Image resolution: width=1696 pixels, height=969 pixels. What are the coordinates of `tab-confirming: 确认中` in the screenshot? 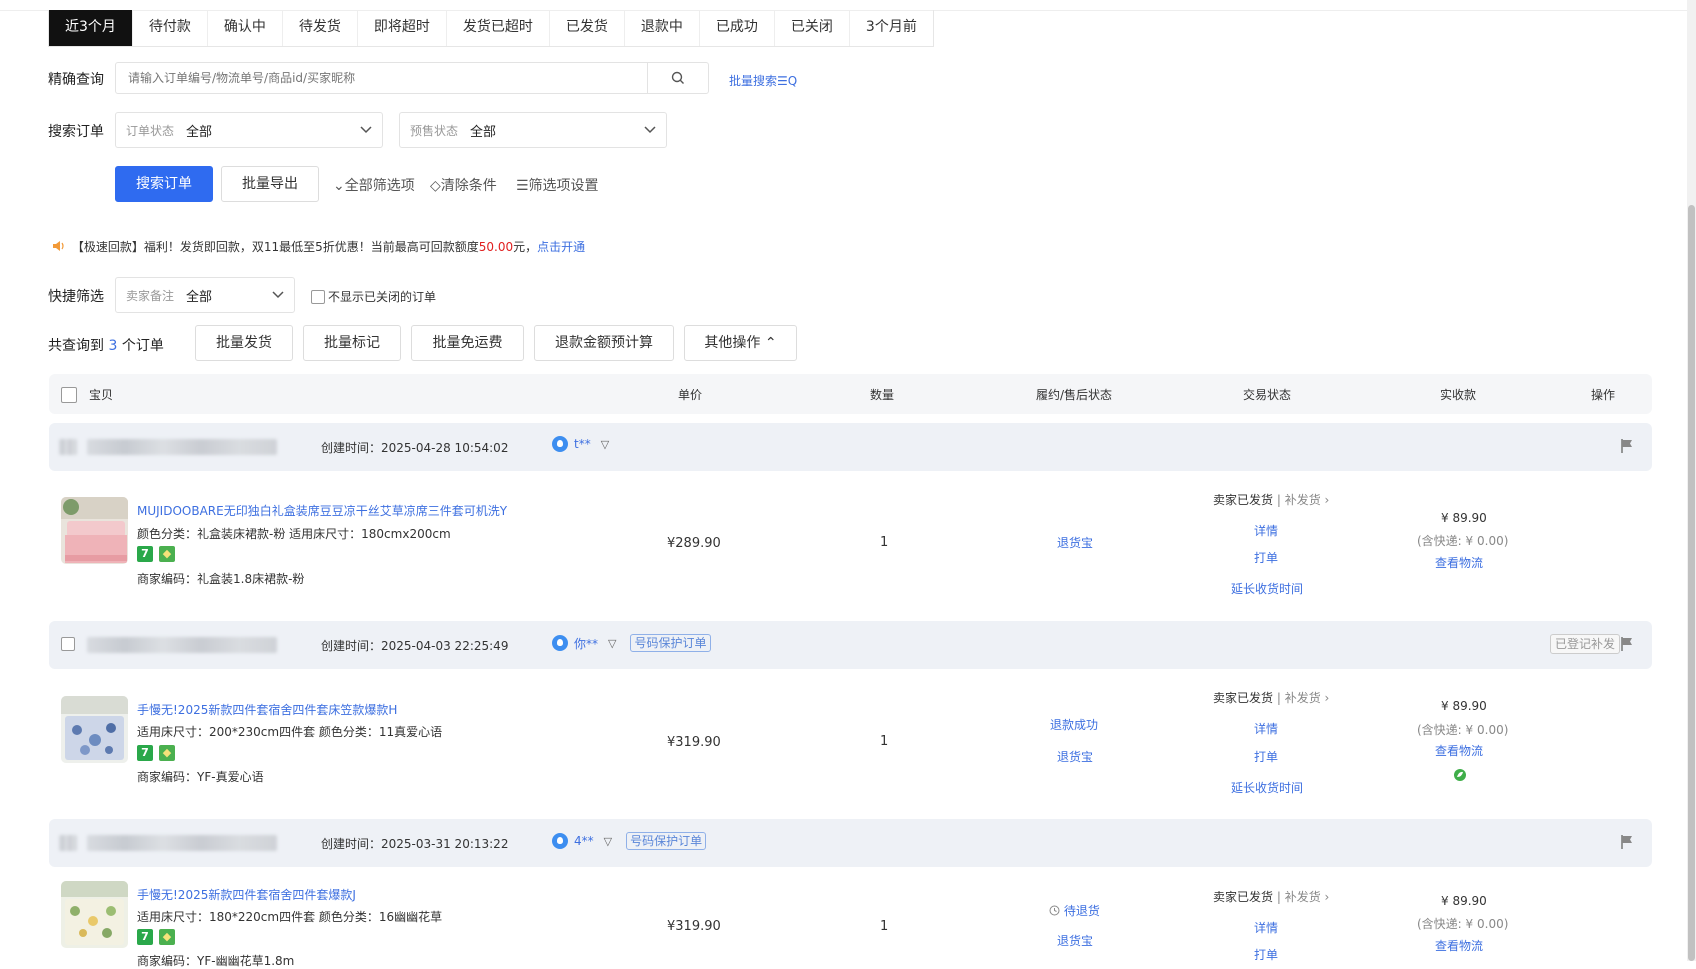 It's located at (245, 28).